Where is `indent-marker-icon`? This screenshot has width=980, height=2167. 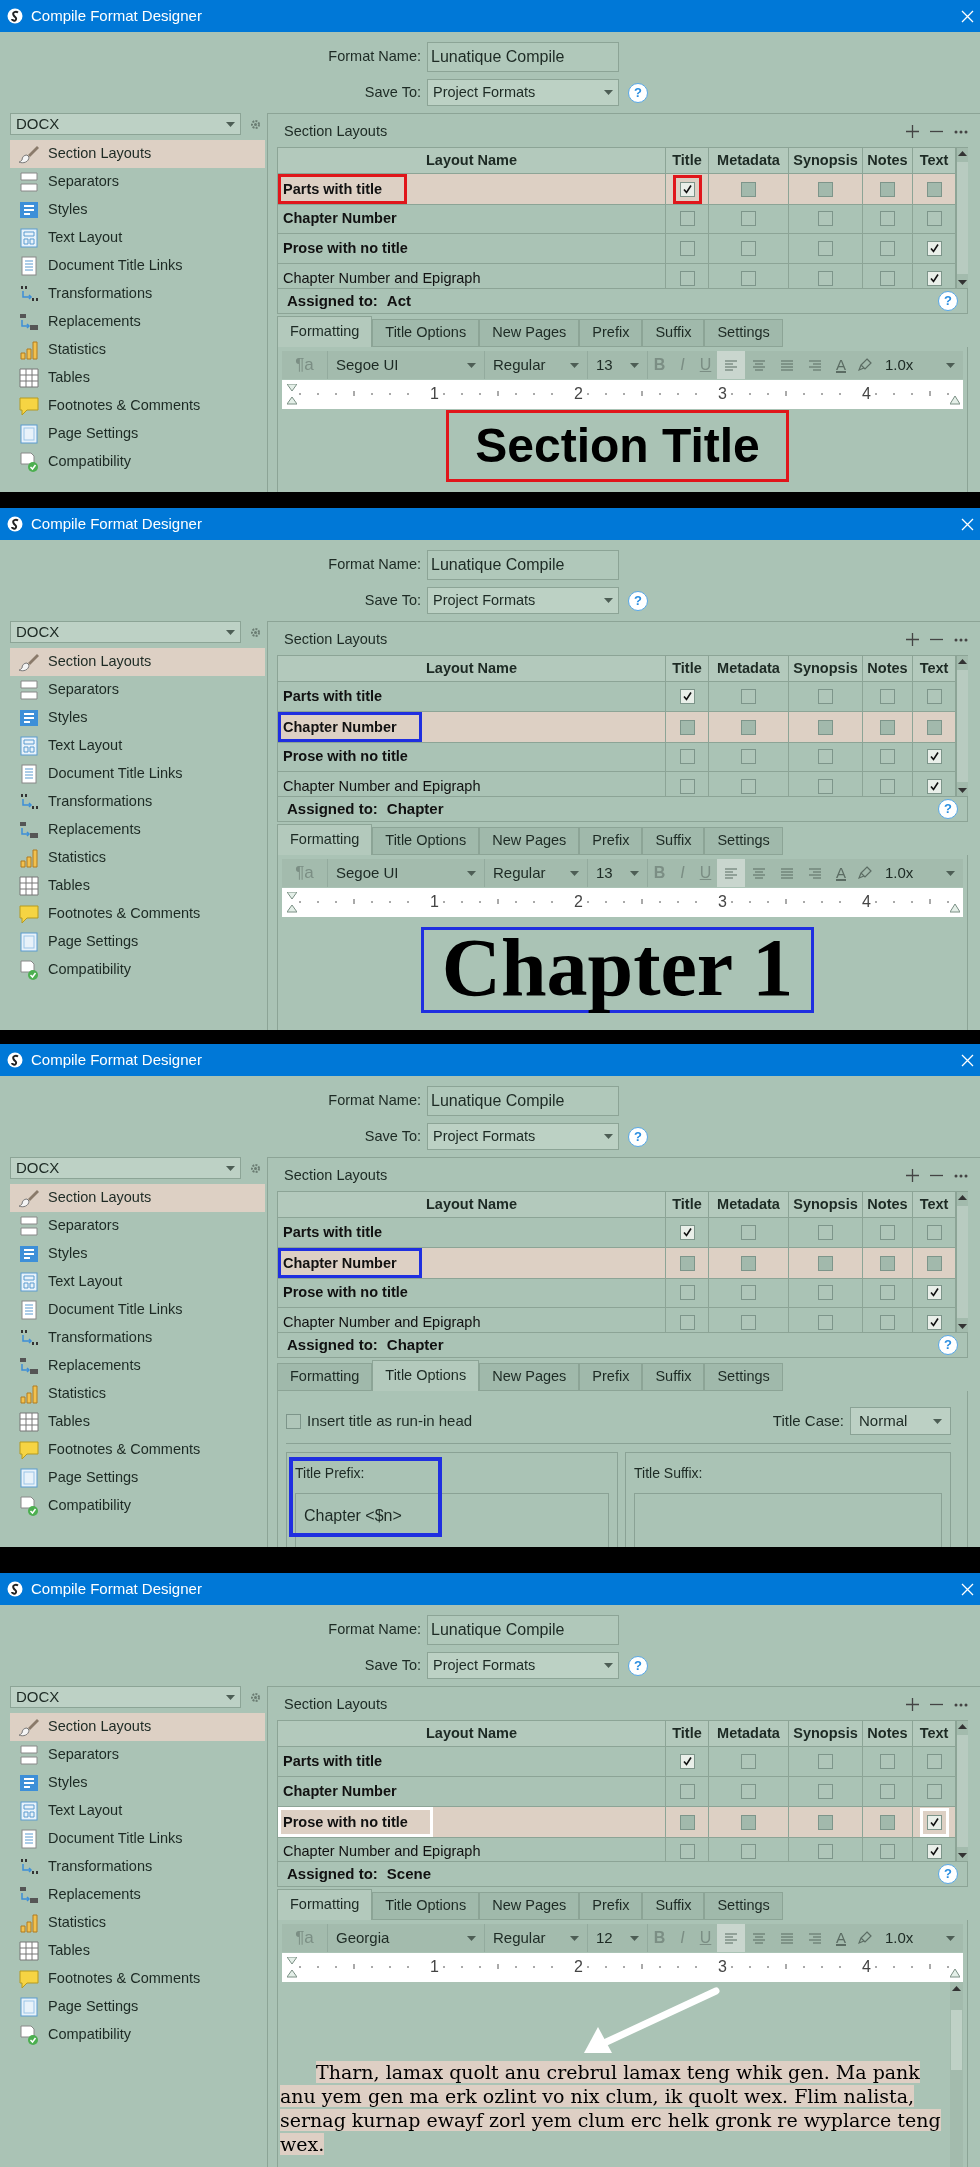
indent-marker-icon is located at coordinates (292, 902).